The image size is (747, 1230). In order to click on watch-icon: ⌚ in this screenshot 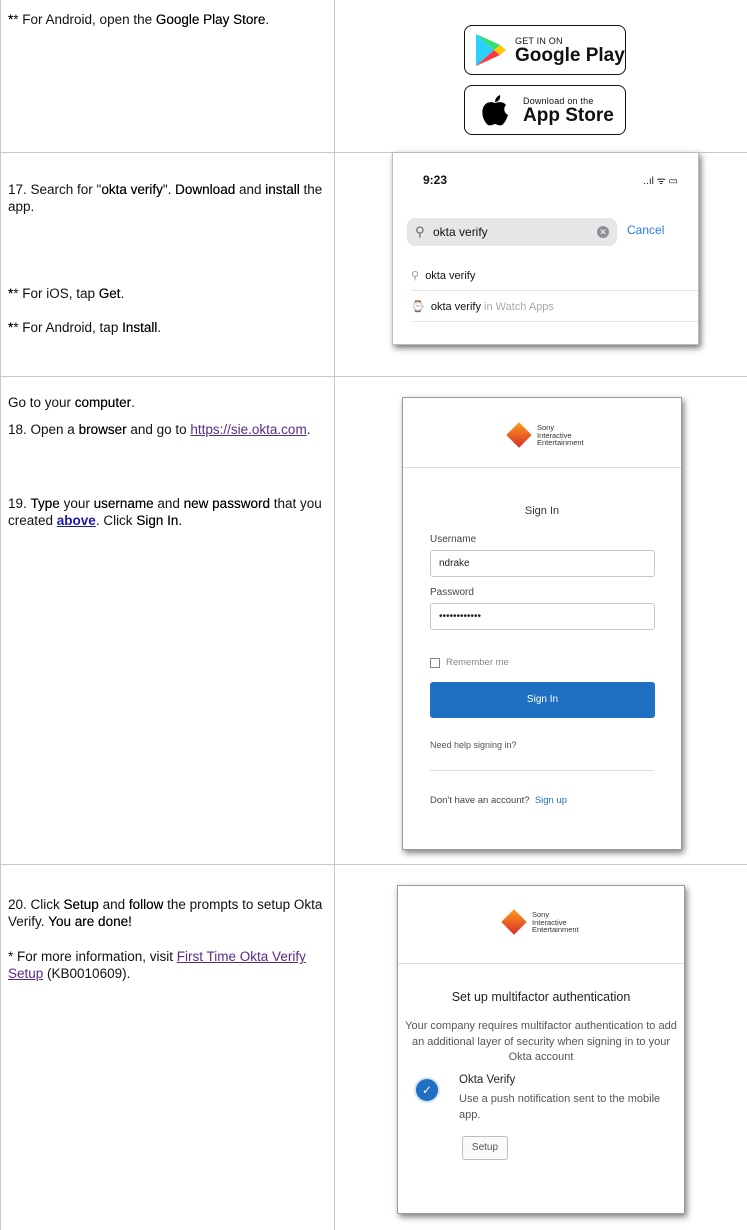, I will do `click(418, 307)`.